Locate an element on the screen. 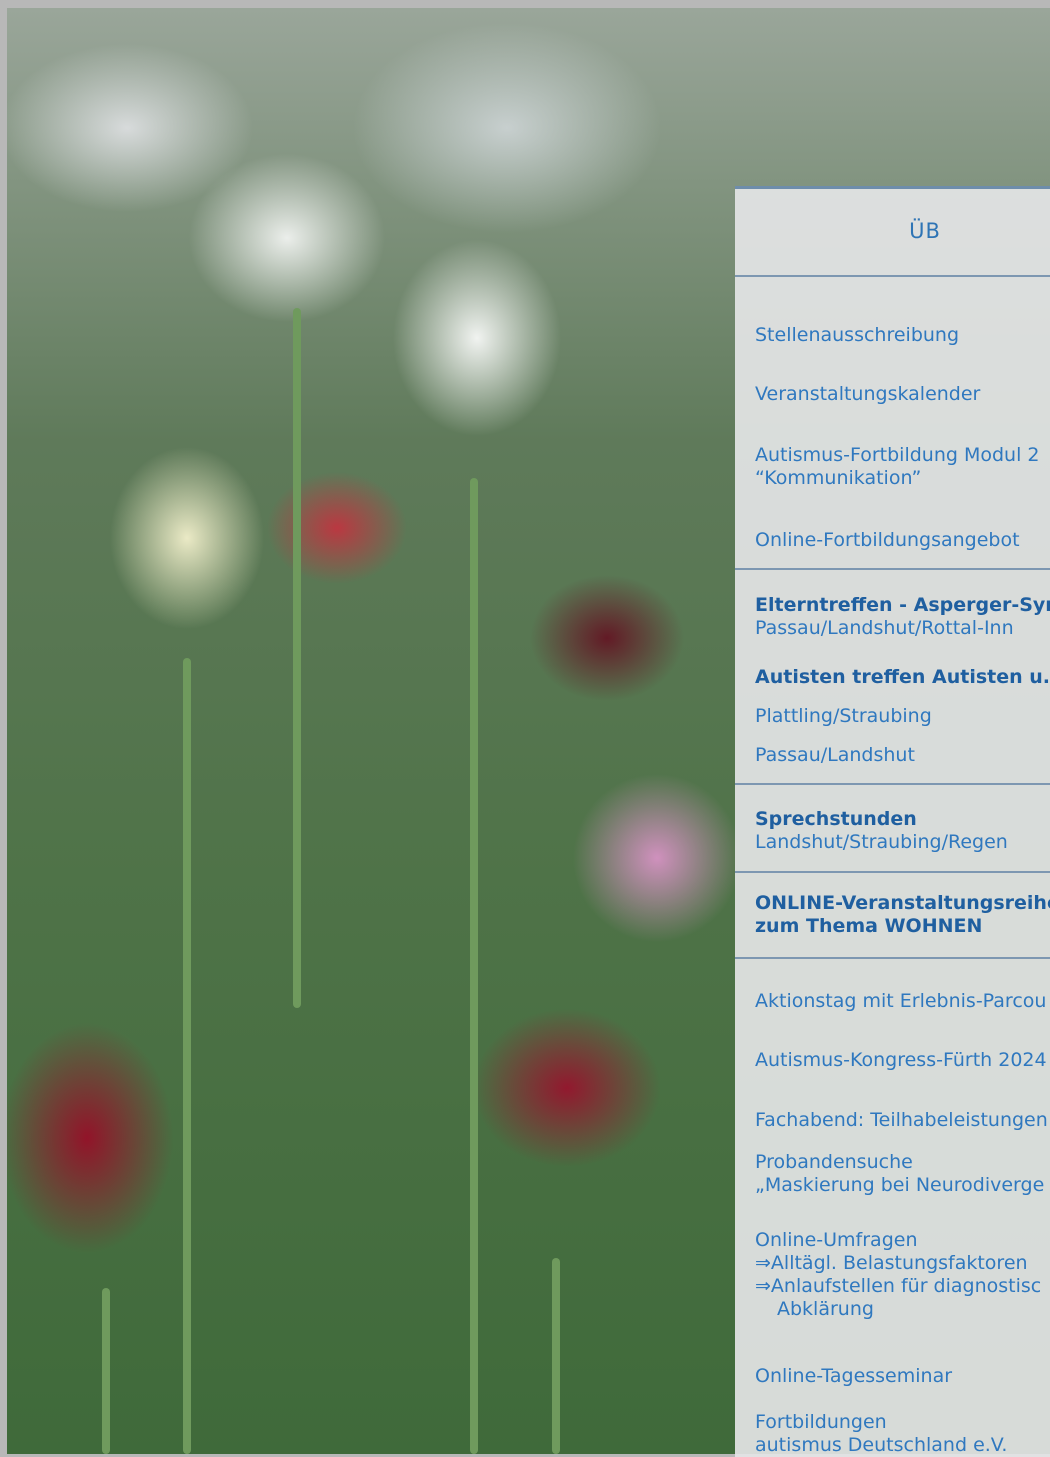 Image resolution: width=1050 pixels, height=1457 pixels. item-label: ONLINE-Veranstaltungsreihe is located at coordinates (902, 903).